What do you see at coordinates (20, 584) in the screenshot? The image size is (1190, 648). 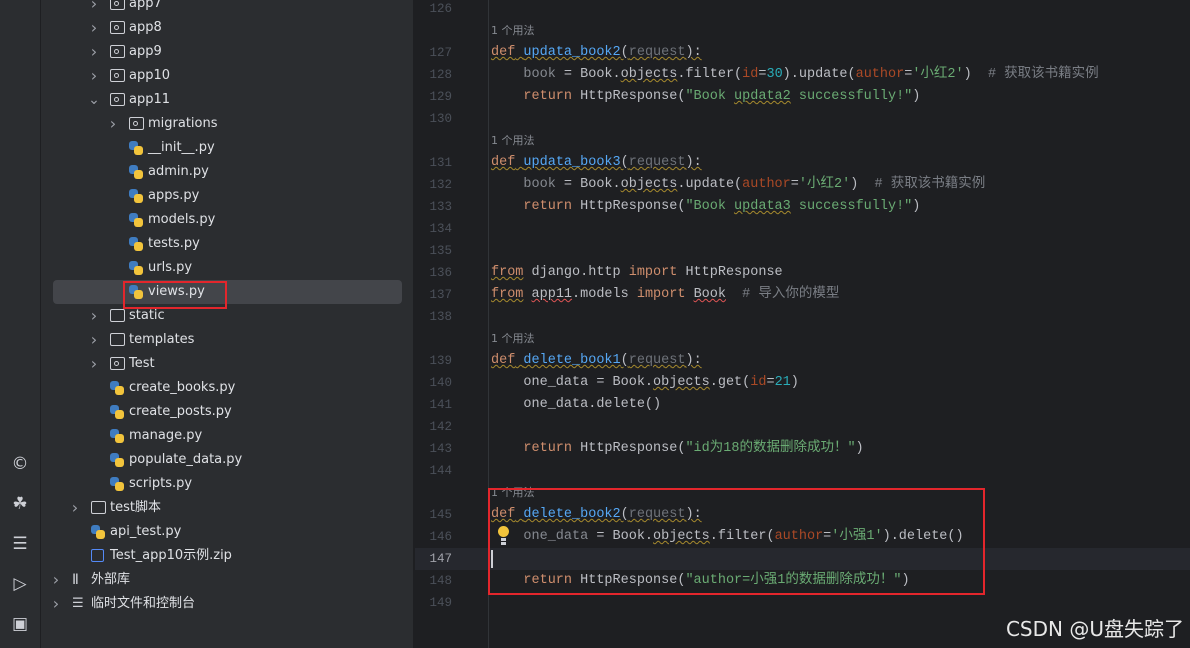 I see `services-run-icon: ▷` at bounding box center [20, 584].